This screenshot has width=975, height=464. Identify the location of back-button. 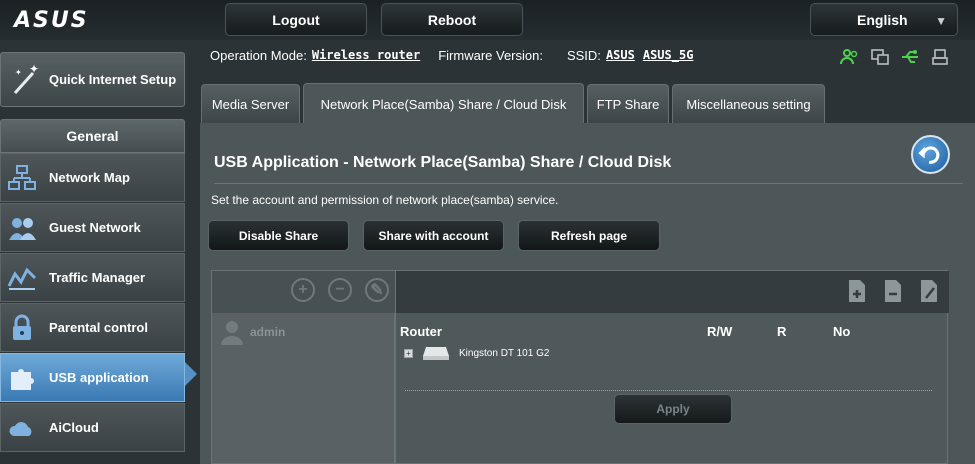
(930, 154).